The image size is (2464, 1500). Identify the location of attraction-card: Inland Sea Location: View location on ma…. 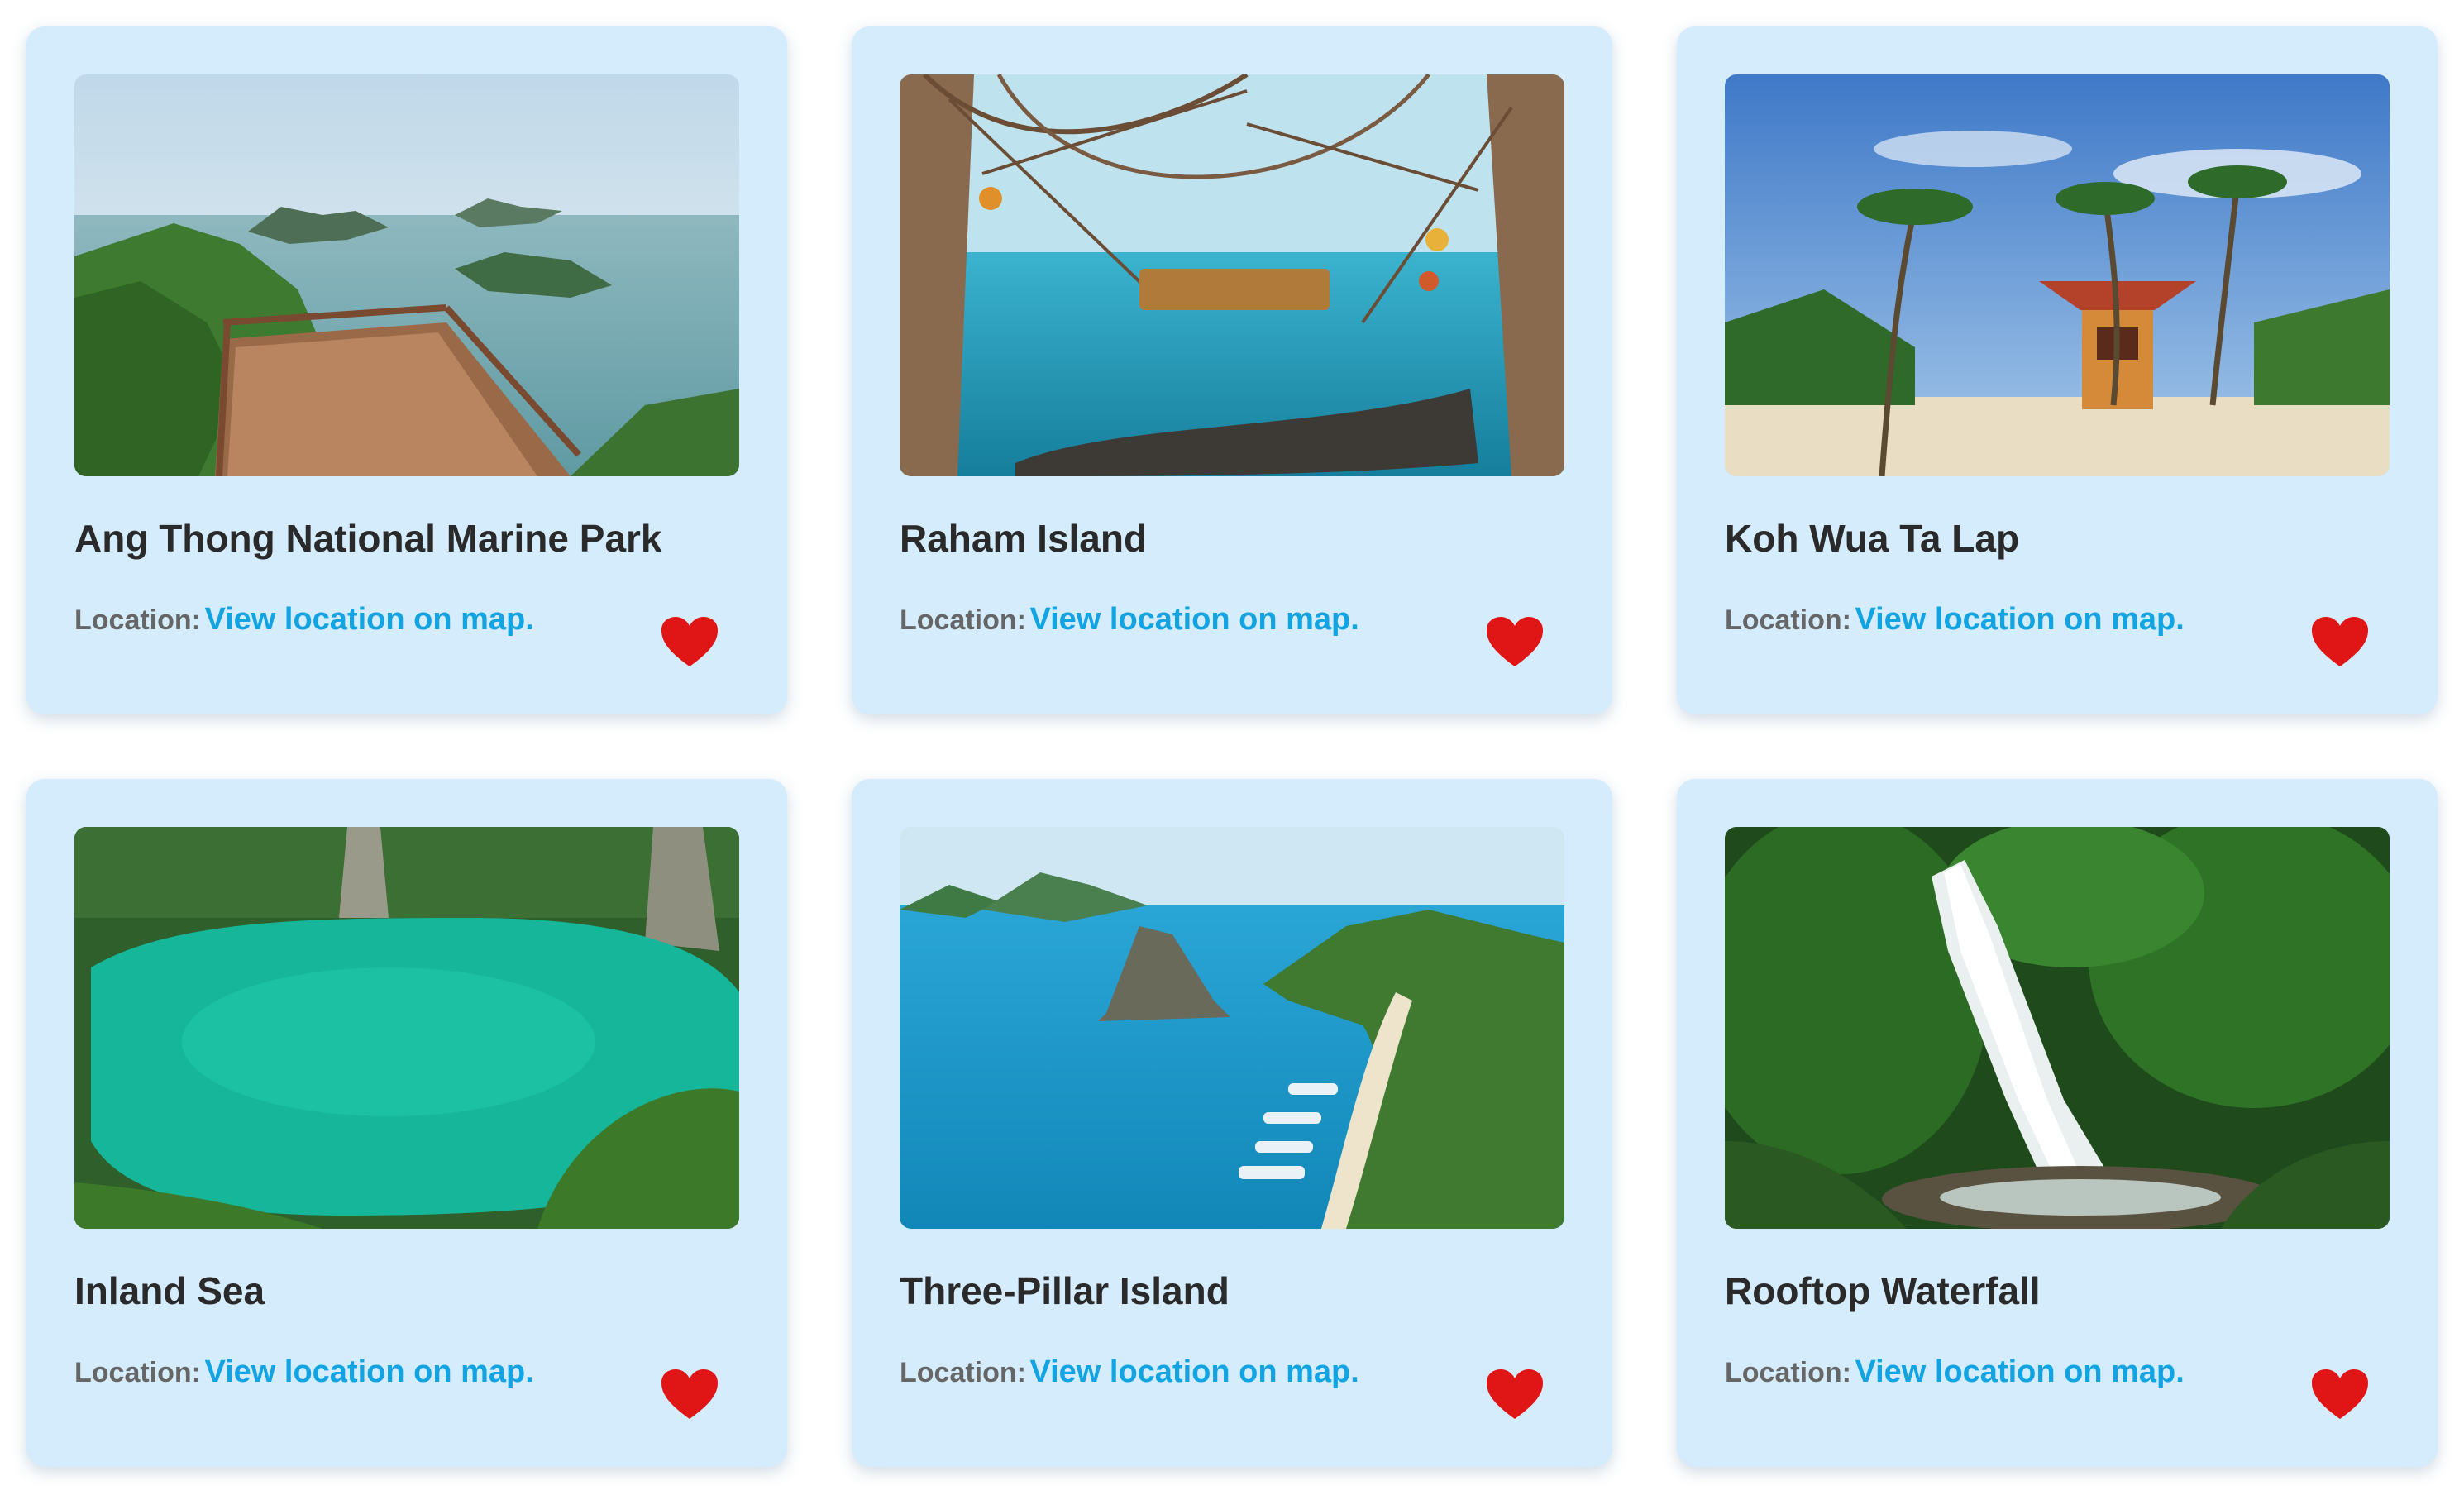
(406, 1123).